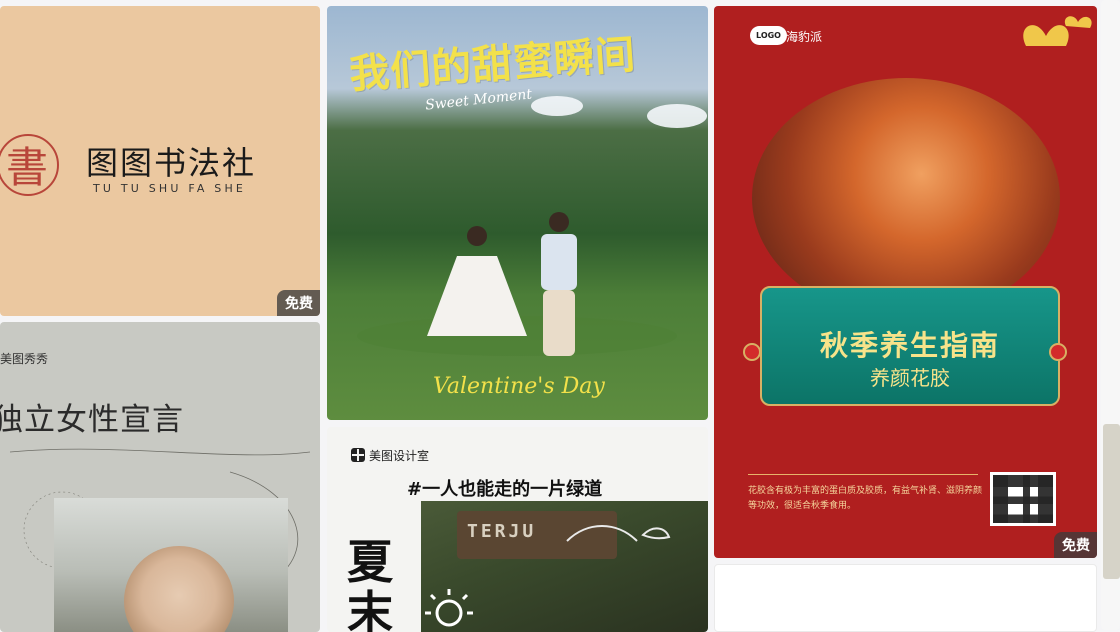  Describe the element at coordinates (865, 499) in the screenshot. I see `card-description: 花胶含有极为丰富的蛋白质及胶质，有益气补肾、滋阴养颜等功效，很适合秋季食用。` at that location.